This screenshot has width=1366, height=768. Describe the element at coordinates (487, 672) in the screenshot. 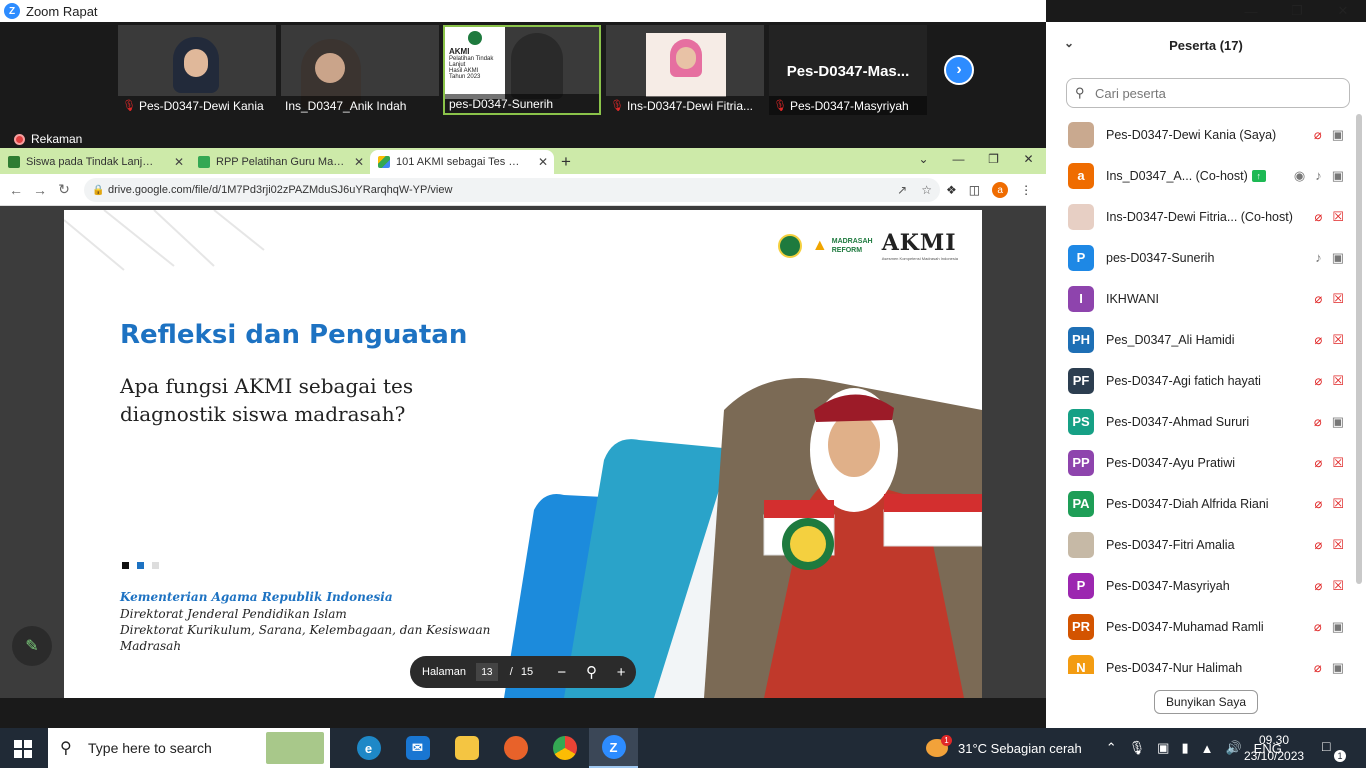

I see `page-number-input: 13` at that location.